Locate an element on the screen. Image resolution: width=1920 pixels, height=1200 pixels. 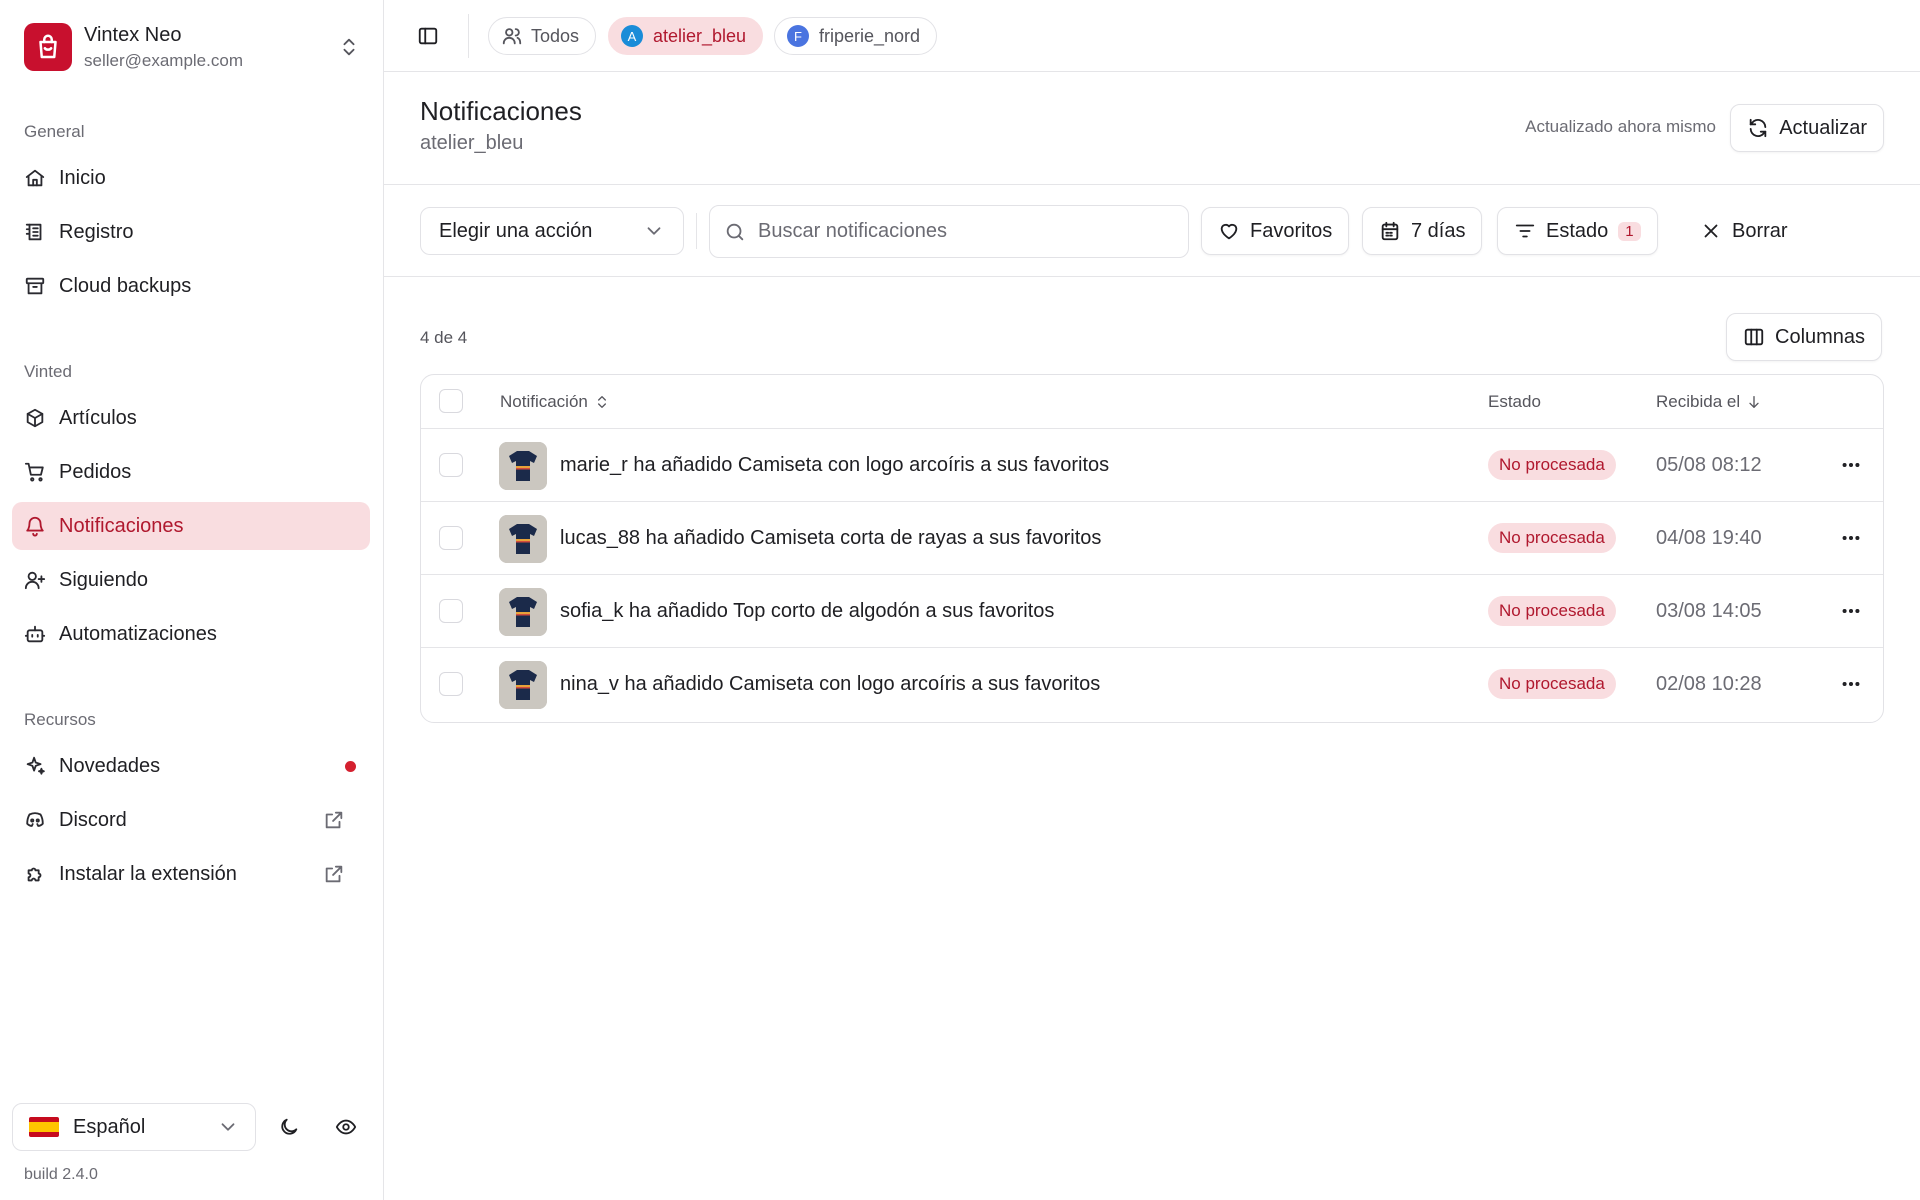
panel-left-icon is located at coordinates (428, 36).